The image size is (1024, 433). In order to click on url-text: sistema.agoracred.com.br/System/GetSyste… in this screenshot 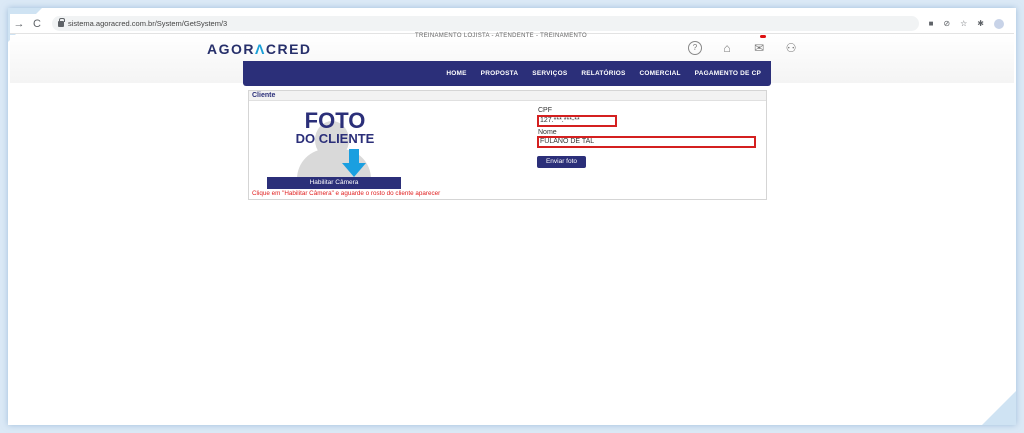, I will do `click(148, 23)`.